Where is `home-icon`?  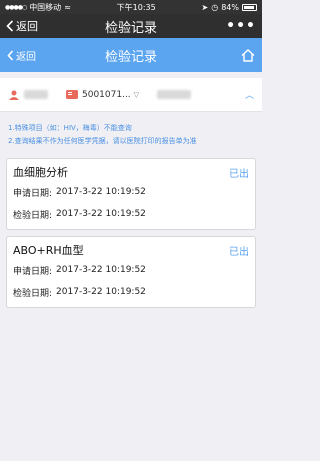 home-icon is located at coordinates (248, 55).